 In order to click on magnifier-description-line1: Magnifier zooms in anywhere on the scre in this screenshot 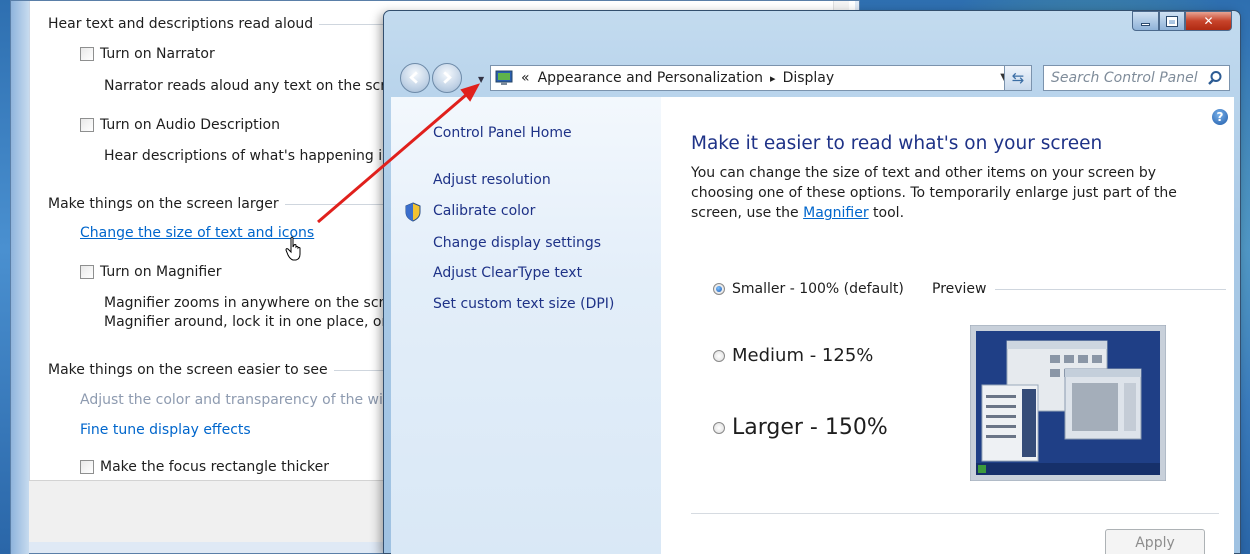, I will do `click(248, 303)`.